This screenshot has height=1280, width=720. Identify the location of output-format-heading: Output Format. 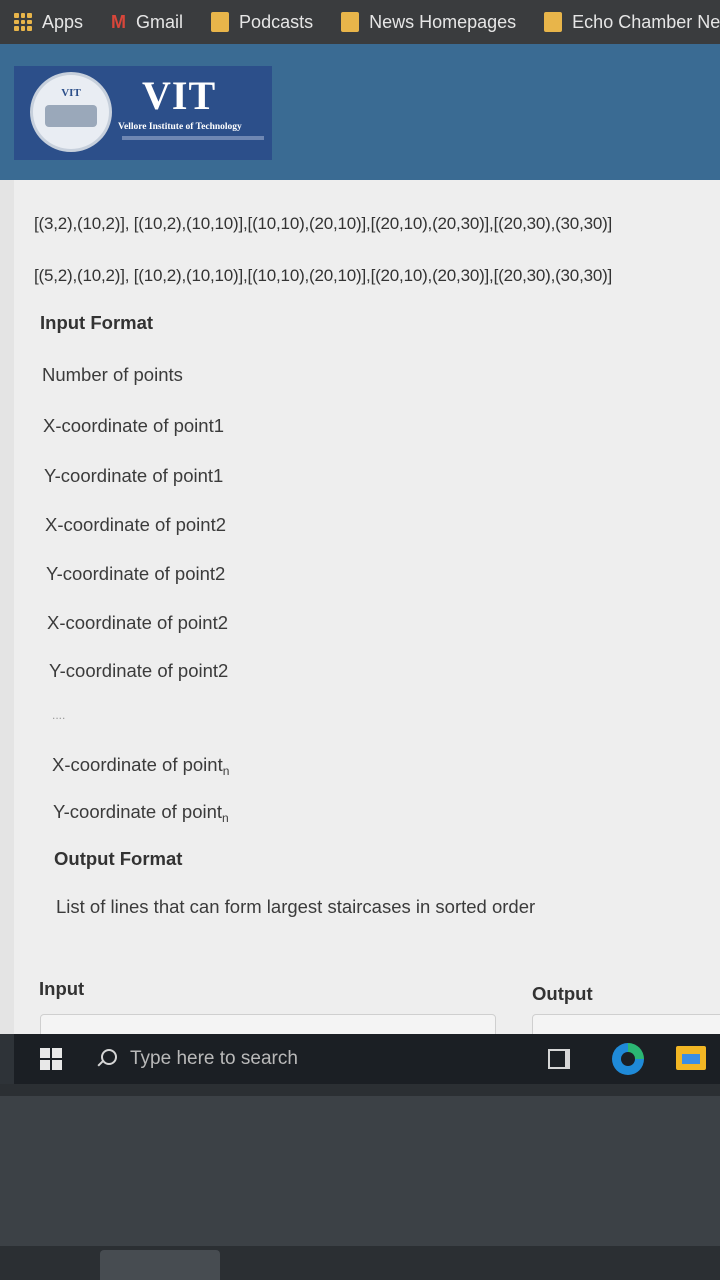
(118, 858).